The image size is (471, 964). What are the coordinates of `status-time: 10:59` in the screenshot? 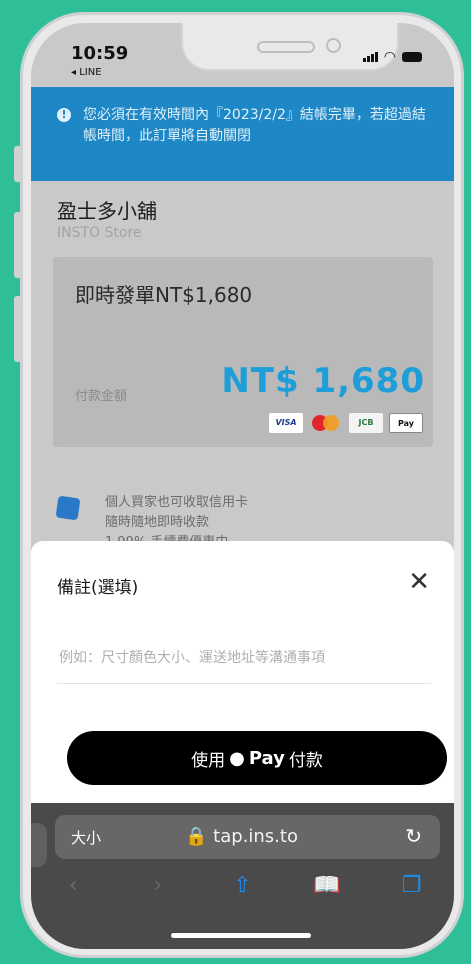 It's located at (100, 53).